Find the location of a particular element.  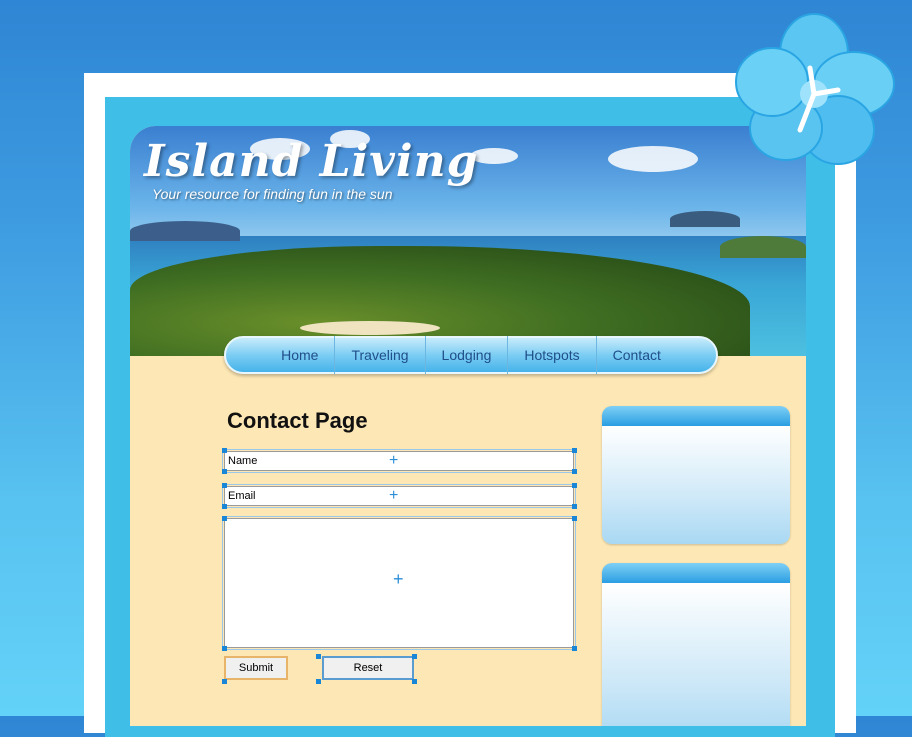

nav-lodging: Lodging is located at coordinates (466, 355).